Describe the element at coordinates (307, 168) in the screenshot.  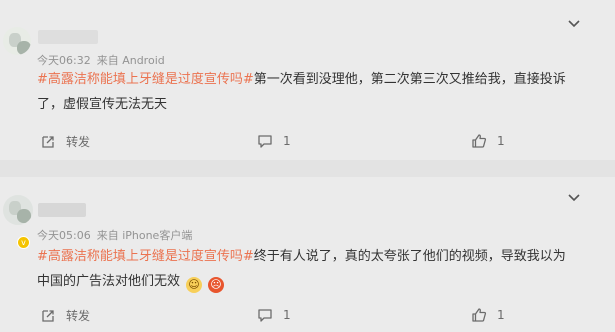
I see `divider` at that location.